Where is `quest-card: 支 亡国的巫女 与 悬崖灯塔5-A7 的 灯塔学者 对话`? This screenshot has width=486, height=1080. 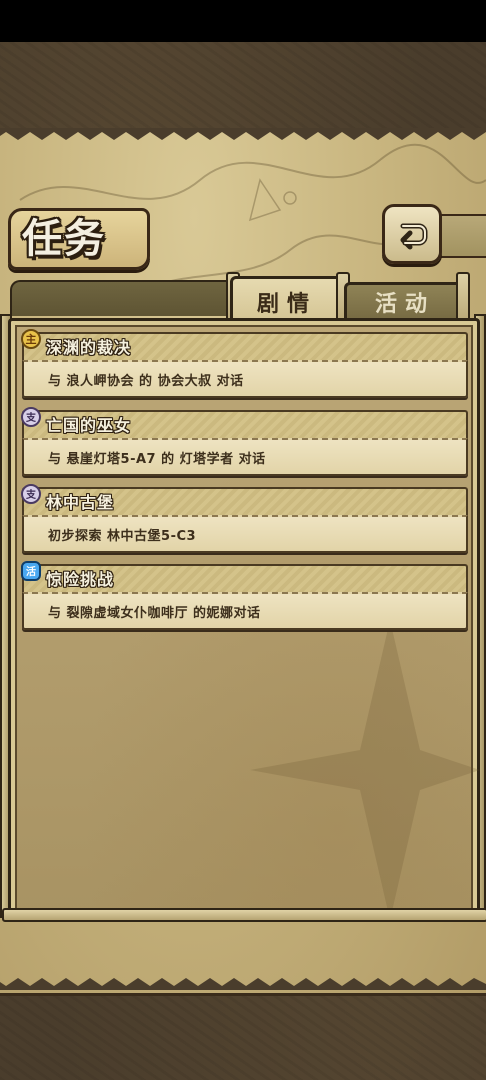 quest-card: 支 亡国的巫女 与 悬崖灯塔5-A7 的 灯塔学者 对话 is located at coordinates (244, 441).